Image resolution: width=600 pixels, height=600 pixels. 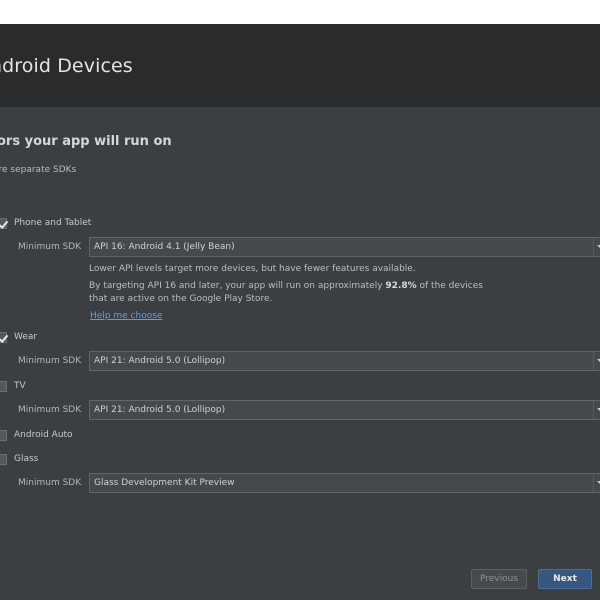 What do you see at coordinates (344, 361) in the screenshot?
I see `wear-min-sdk-dropdown: API 21: Android 5.0 (Lollipop)` at bounding box center [344, 361].